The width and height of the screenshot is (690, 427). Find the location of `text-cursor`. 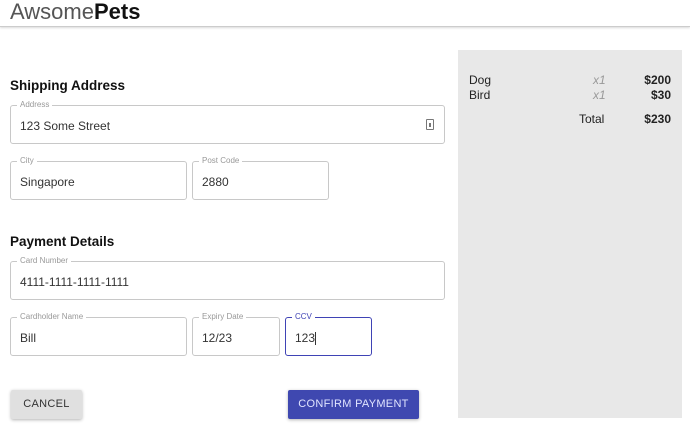

text-cursor is located at coordinates (316, 339).